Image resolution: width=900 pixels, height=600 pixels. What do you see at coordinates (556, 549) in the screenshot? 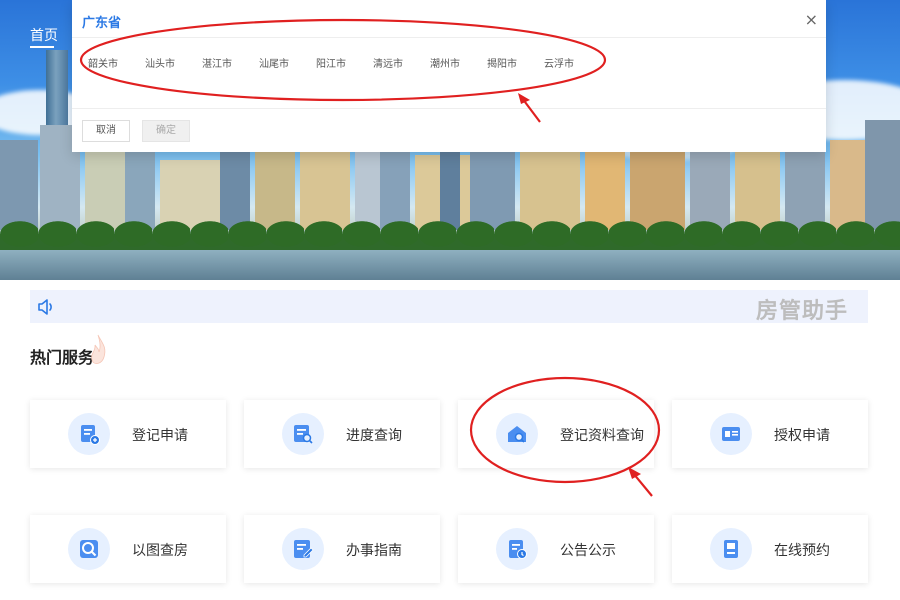
I see `service-card-announcement: 公告公示` at bounding box center [556, 549].